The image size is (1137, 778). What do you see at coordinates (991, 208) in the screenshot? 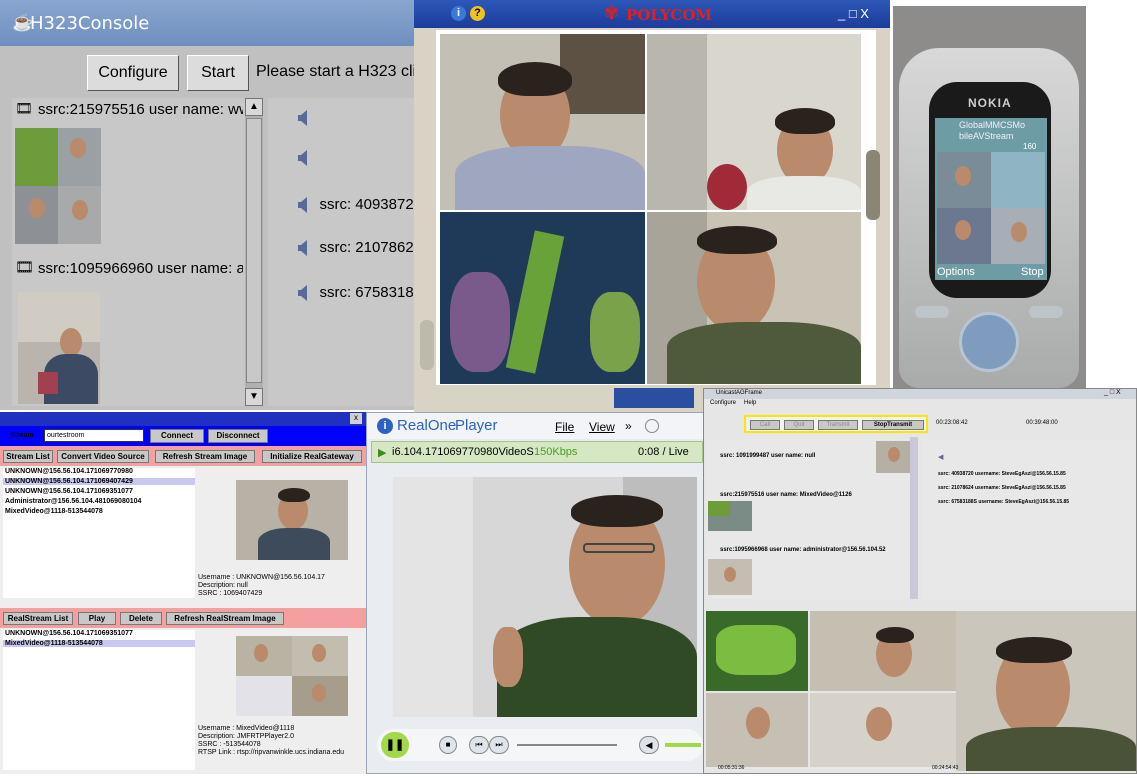
I see `screen-video-grid` at bounding box center [991, 208].